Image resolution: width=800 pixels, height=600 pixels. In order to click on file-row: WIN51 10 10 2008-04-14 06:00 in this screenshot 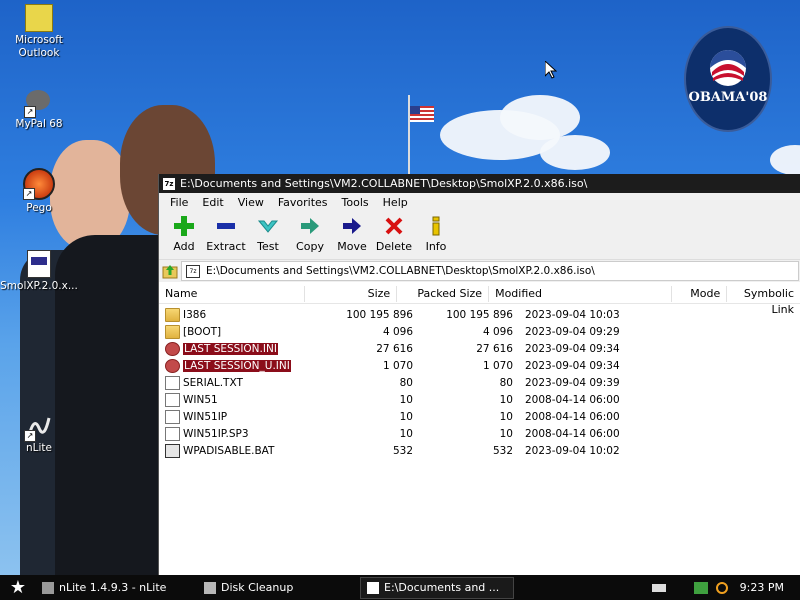, I will do `click(479, 399)`.